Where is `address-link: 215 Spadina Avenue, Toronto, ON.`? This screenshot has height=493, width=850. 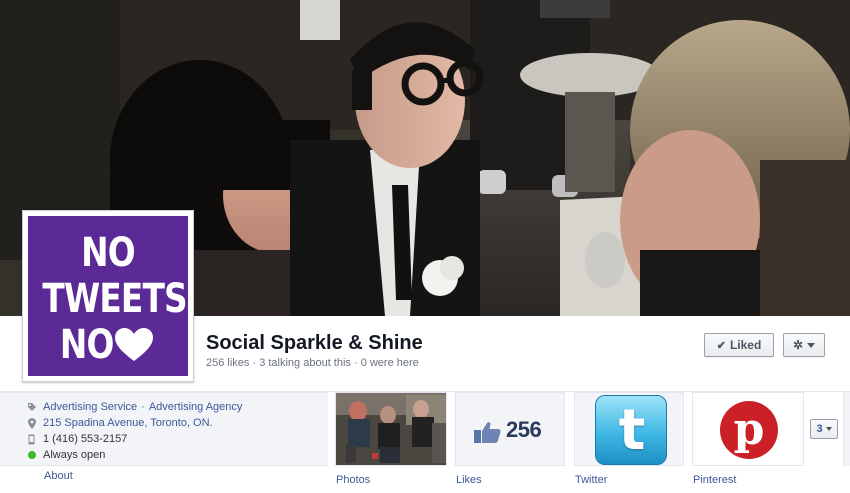
address-link: 215 Spadina Avenue, Toronto, ON. is located at coordinates (128, 423).